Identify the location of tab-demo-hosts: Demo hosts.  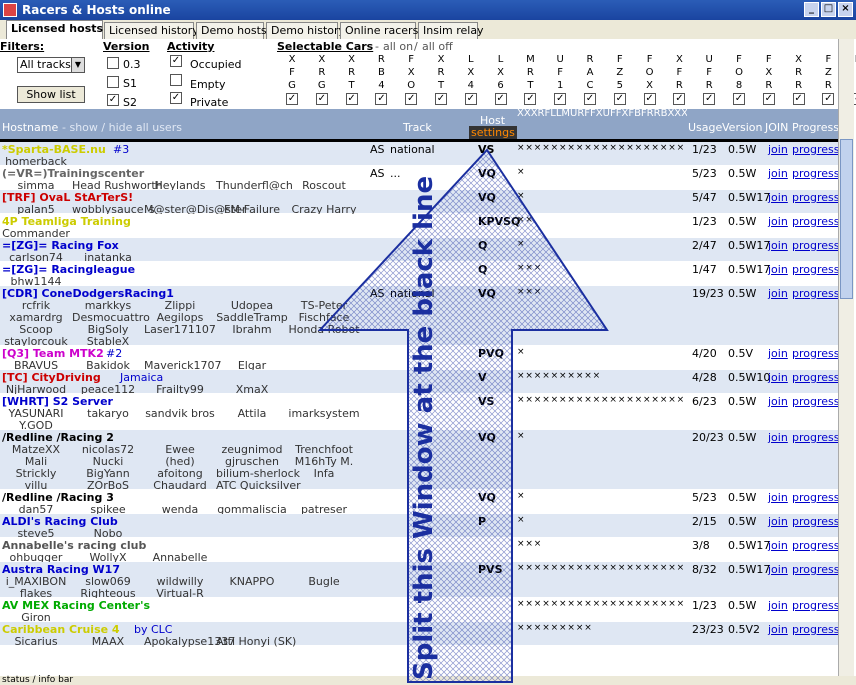
(231, 30).